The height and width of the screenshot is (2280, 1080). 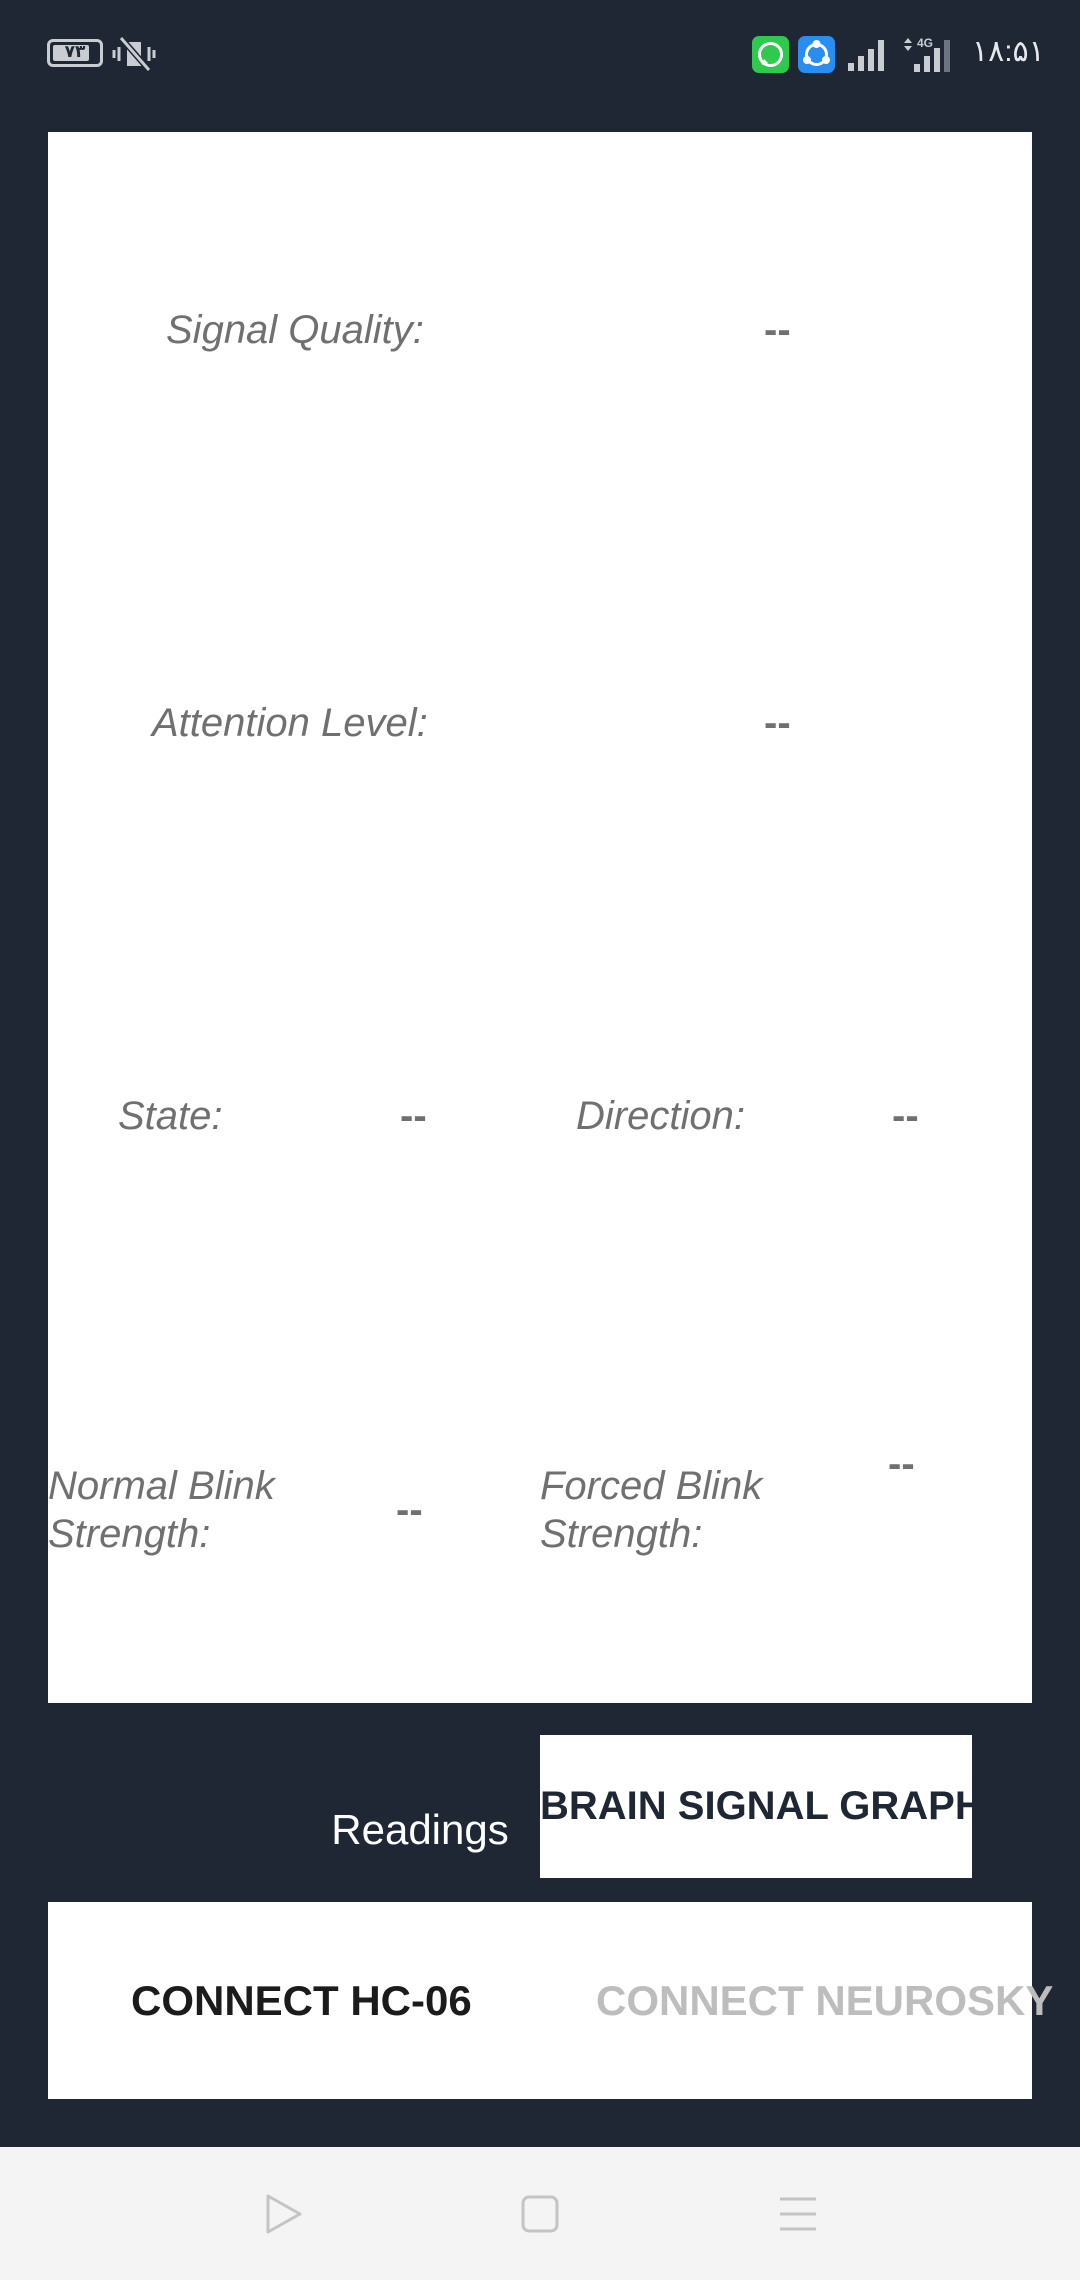 I want to click on attention-level-value: --, so click(x=777, y=723).